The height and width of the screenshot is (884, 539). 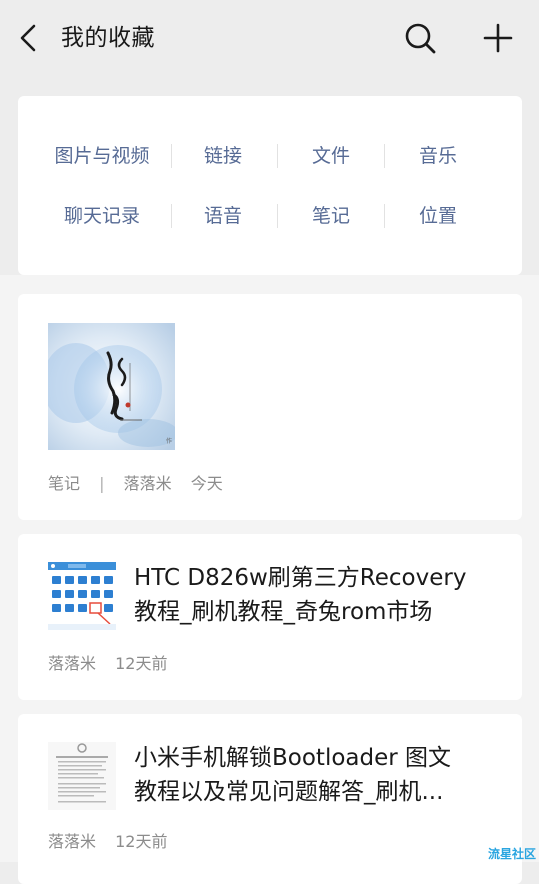 I want to click on search-button, so click(x=420, y=38).